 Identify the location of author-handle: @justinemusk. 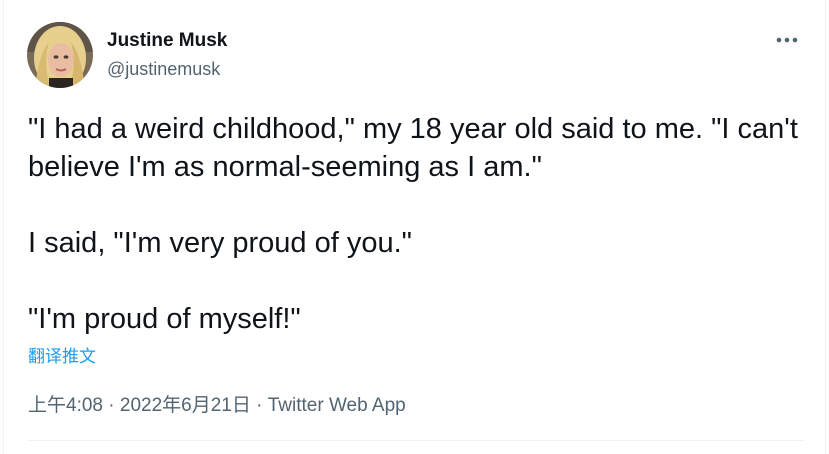
(167, 69).